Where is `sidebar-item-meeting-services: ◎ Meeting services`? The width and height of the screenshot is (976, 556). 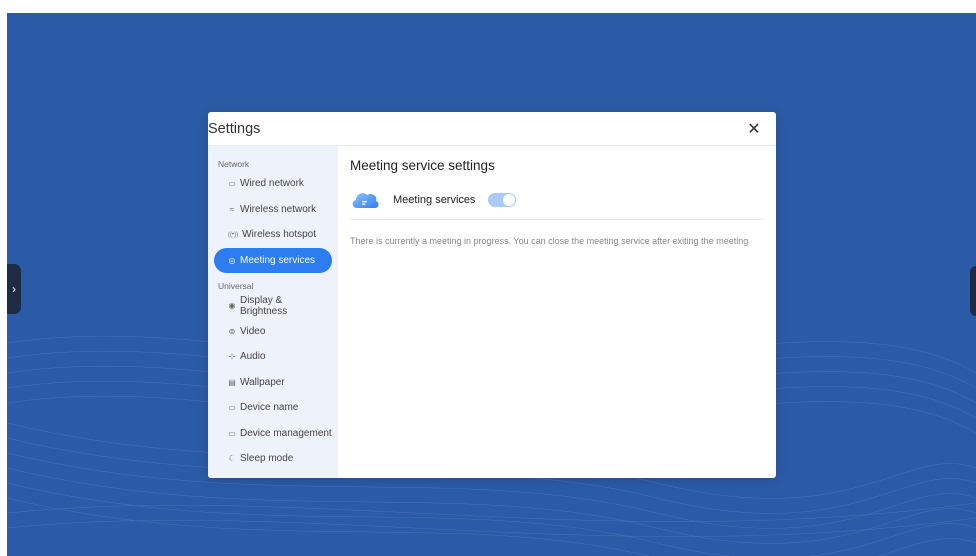
sidebar-item-meeting-services: ◎ Meeting services is located at coordinates (273, 260).